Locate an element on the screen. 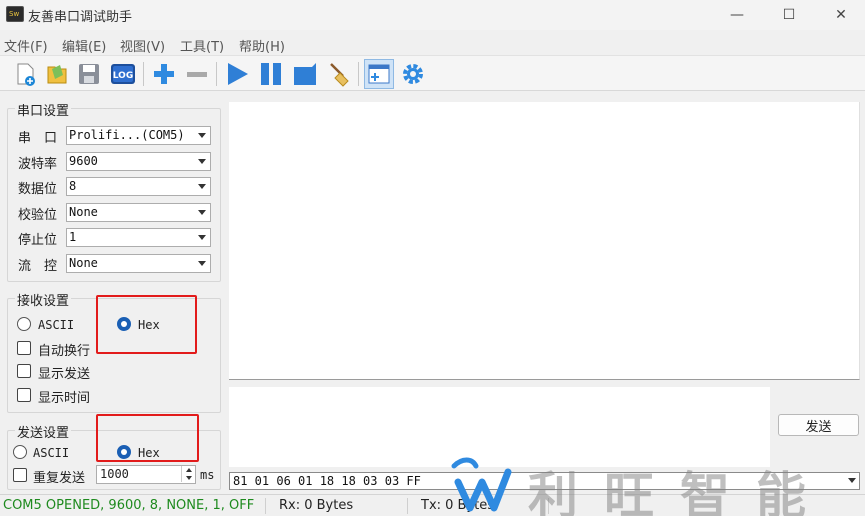 The height and width of the screenshot is (516, 865). menu-file: 文件(F) is located at coordinates (26, 45).